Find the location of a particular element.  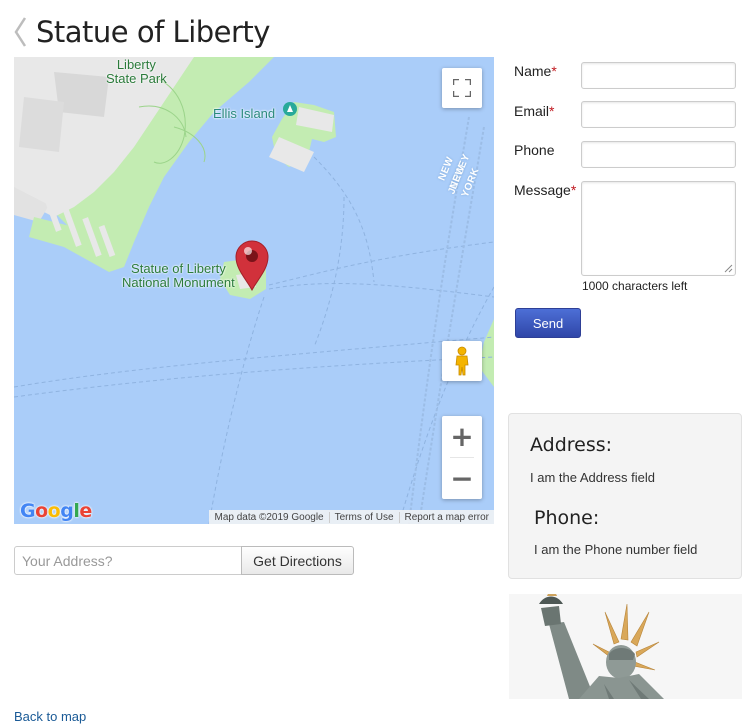

message-label: Message* is located at coordinates (545, 190).